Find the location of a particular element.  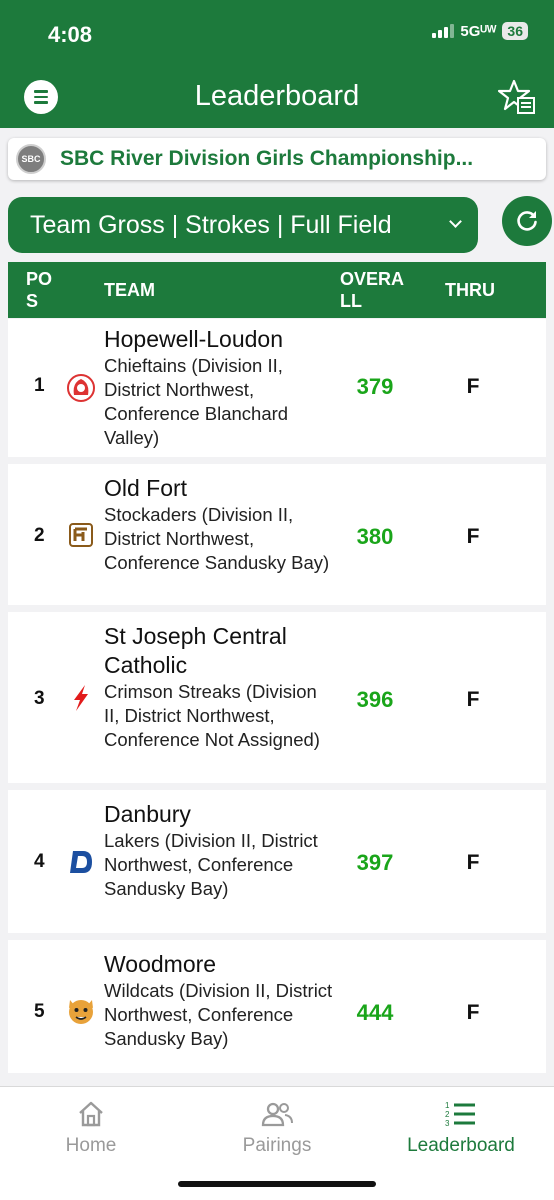

refresh-icon is located at coordinates (527, 221).